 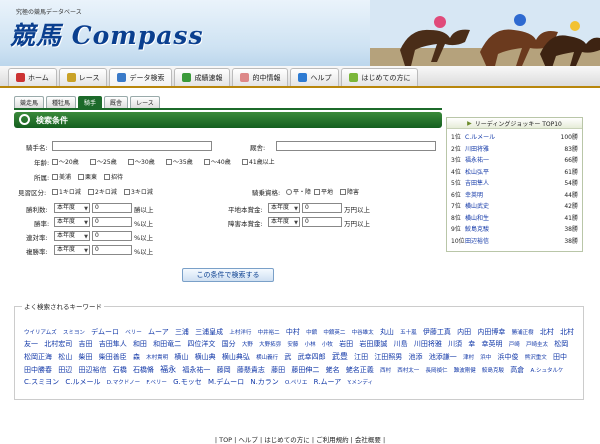 What do you see at coordinates (65, 370) in the screenshot?
I see `keyword-link: 田辺` at bounding box center [65, 370].